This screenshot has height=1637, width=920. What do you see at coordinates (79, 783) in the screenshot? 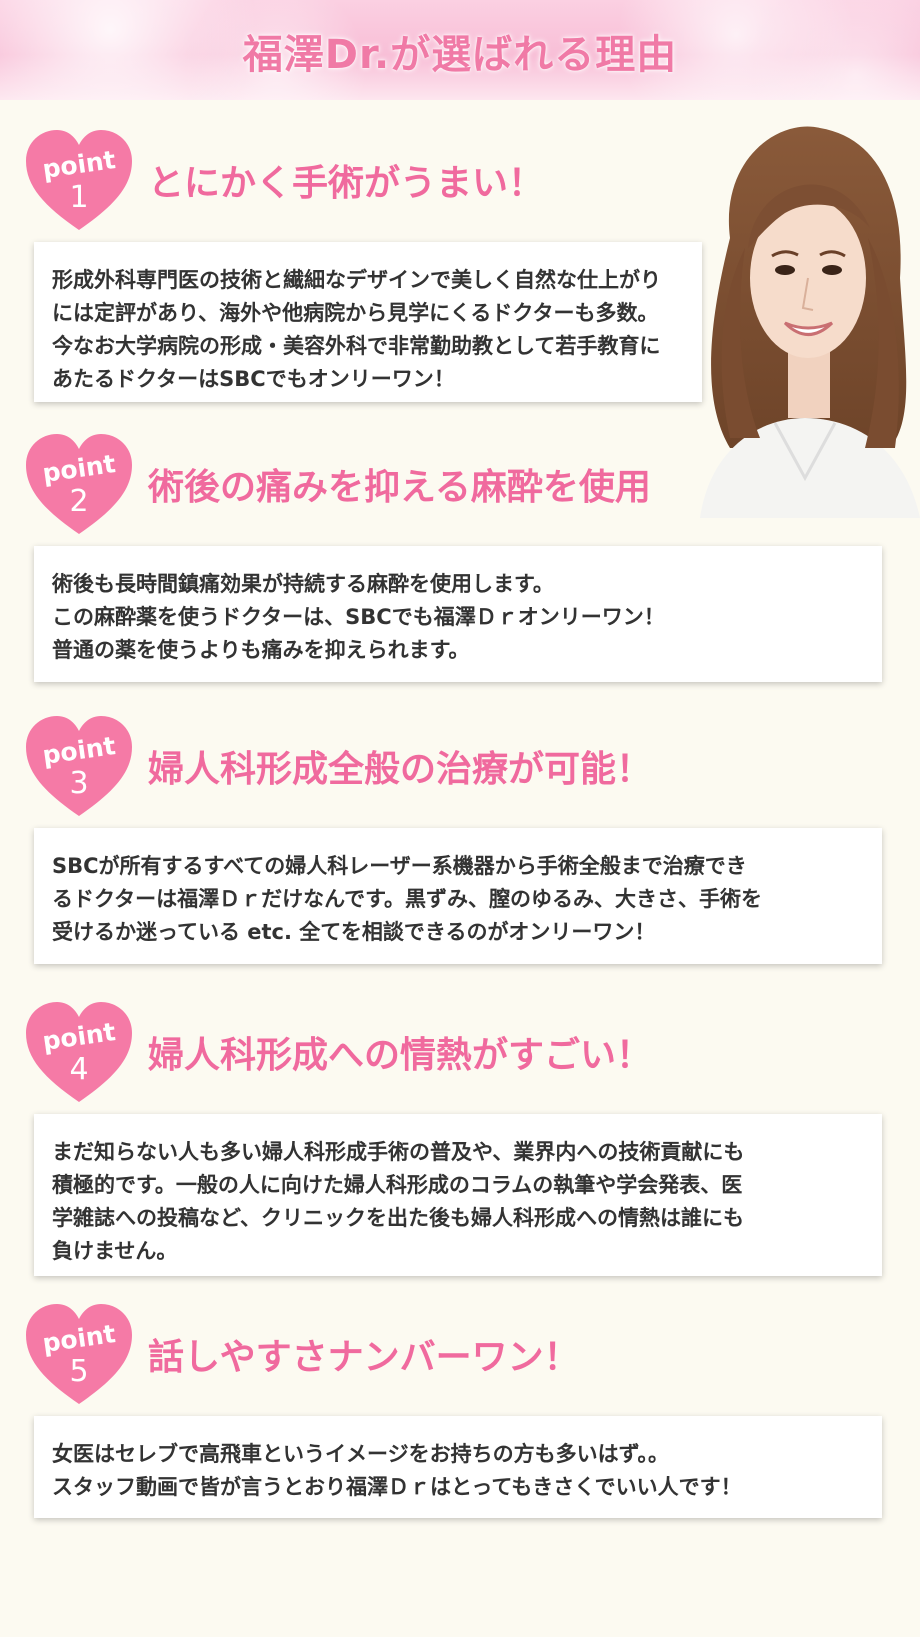
I see `badge-number: 3` at bounding box center [79, 783].